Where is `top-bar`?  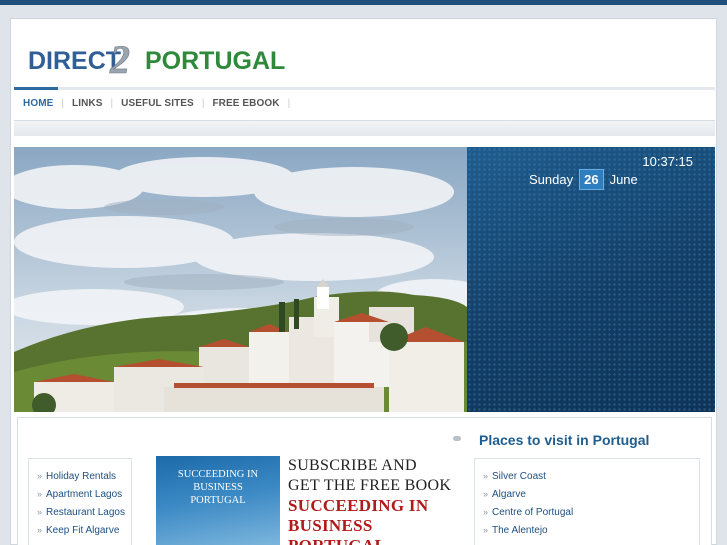 top-bar is located at coordinates (363, 2).